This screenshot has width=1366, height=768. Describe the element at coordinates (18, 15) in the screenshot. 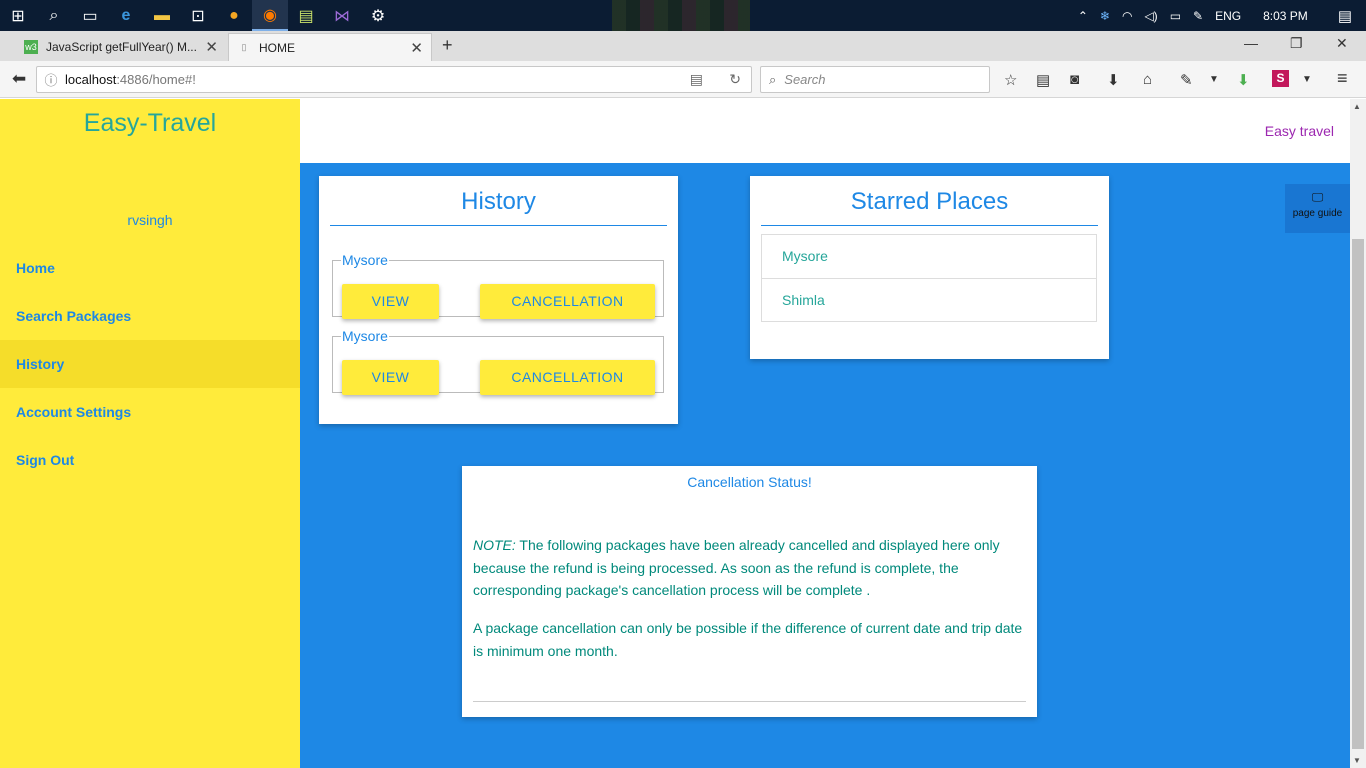

I see `windows-start-icon: ⊞` at that location.